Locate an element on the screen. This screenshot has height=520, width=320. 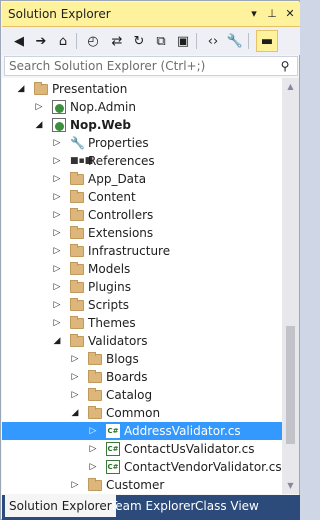
pending-changes-icon: ◴ is located at coordinates (93, 41).